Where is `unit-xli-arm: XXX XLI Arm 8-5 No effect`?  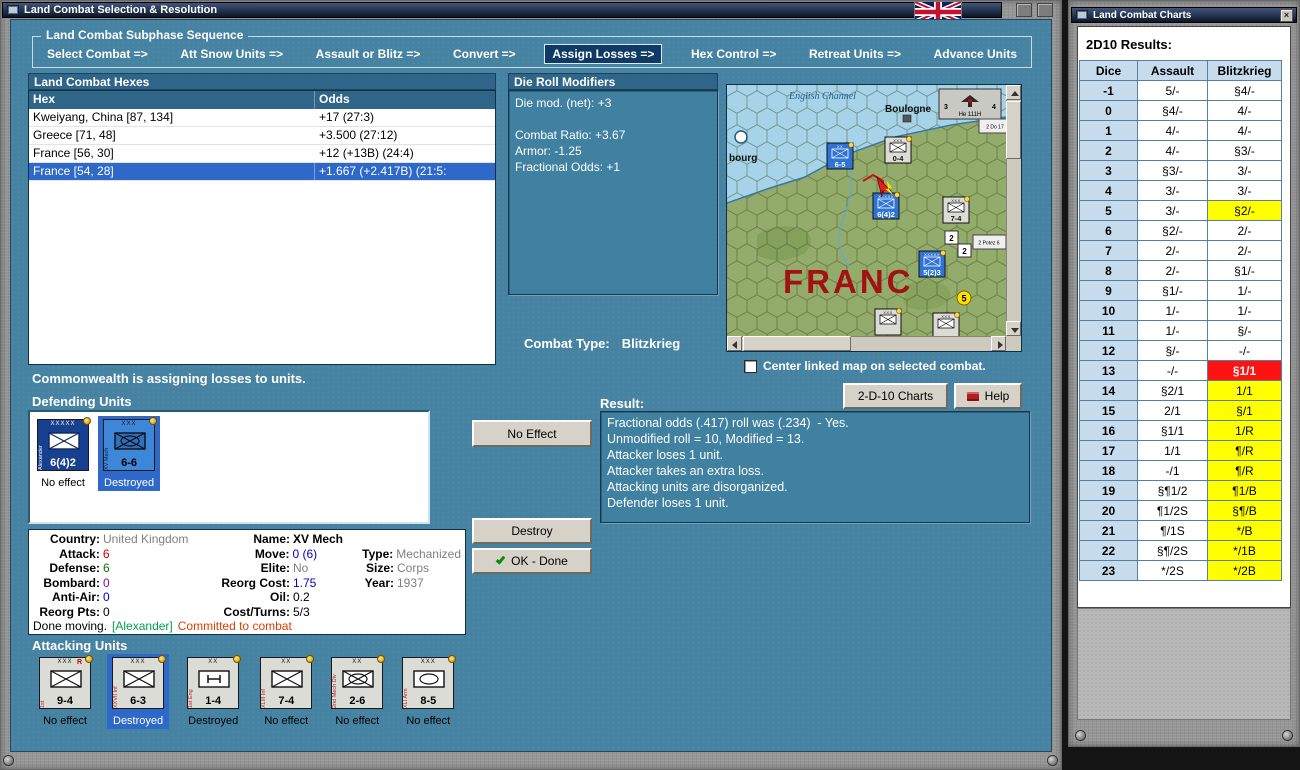
unit-xli-arm: XXX XLI Arm 8-5 No effect is located at coordinates (428, 691).